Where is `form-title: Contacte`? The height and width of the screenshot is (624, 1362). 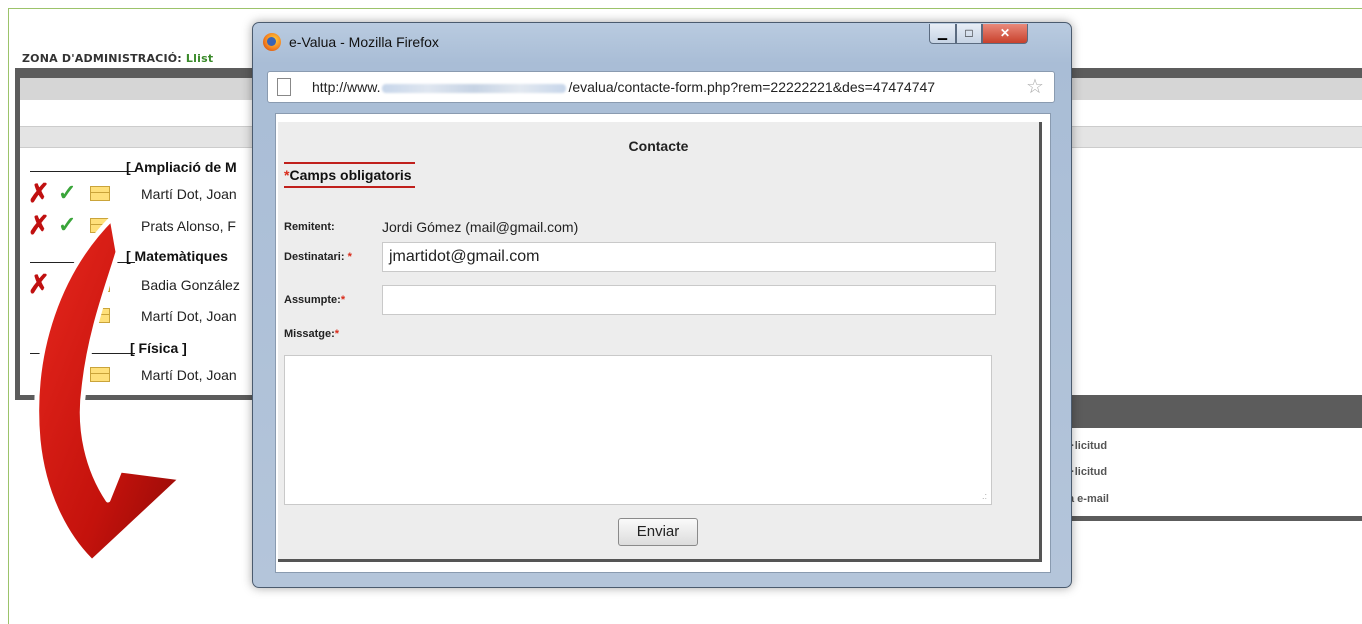
form-title: Contacte is located at coordinates (658, 146).